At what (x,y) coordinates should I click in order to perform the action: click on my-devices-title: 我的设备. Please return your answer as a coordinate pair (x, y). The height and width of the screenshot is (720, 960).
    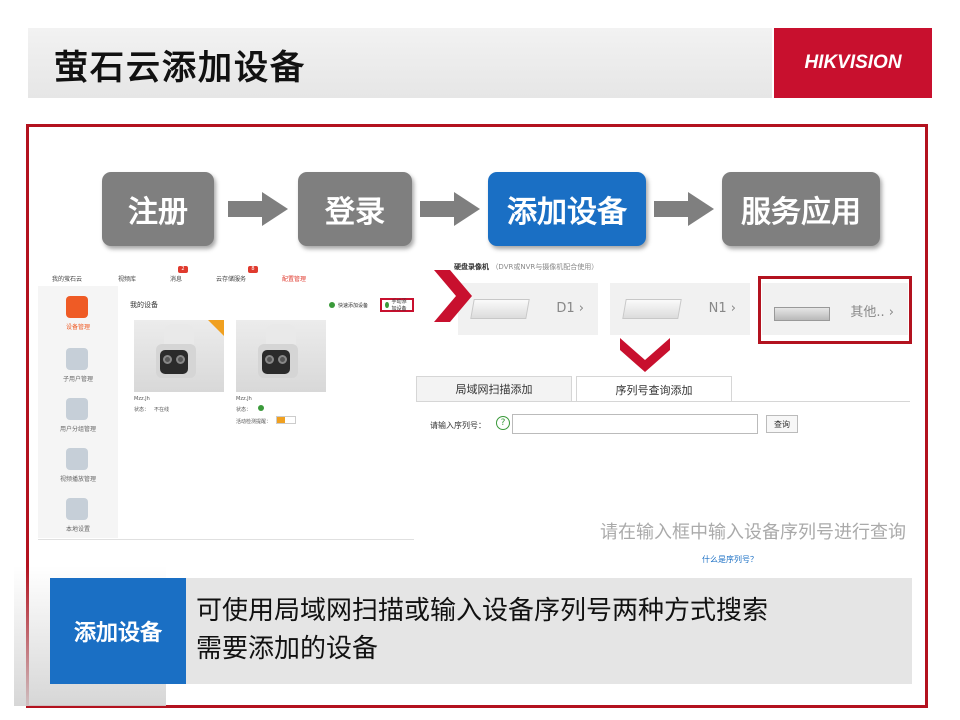
    Looking at the image, I should click on (144, 305).